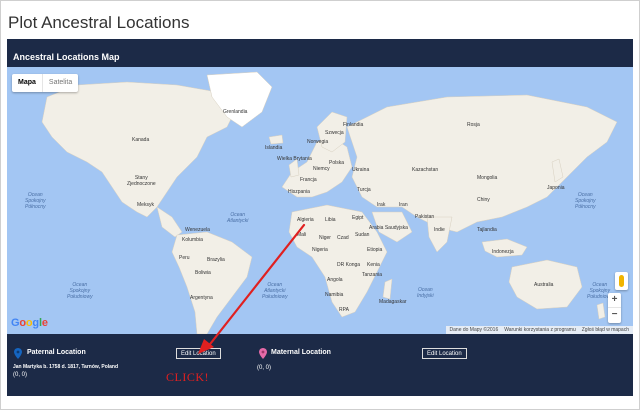  I want to click on new-zealand-shape, so click(601, 311).